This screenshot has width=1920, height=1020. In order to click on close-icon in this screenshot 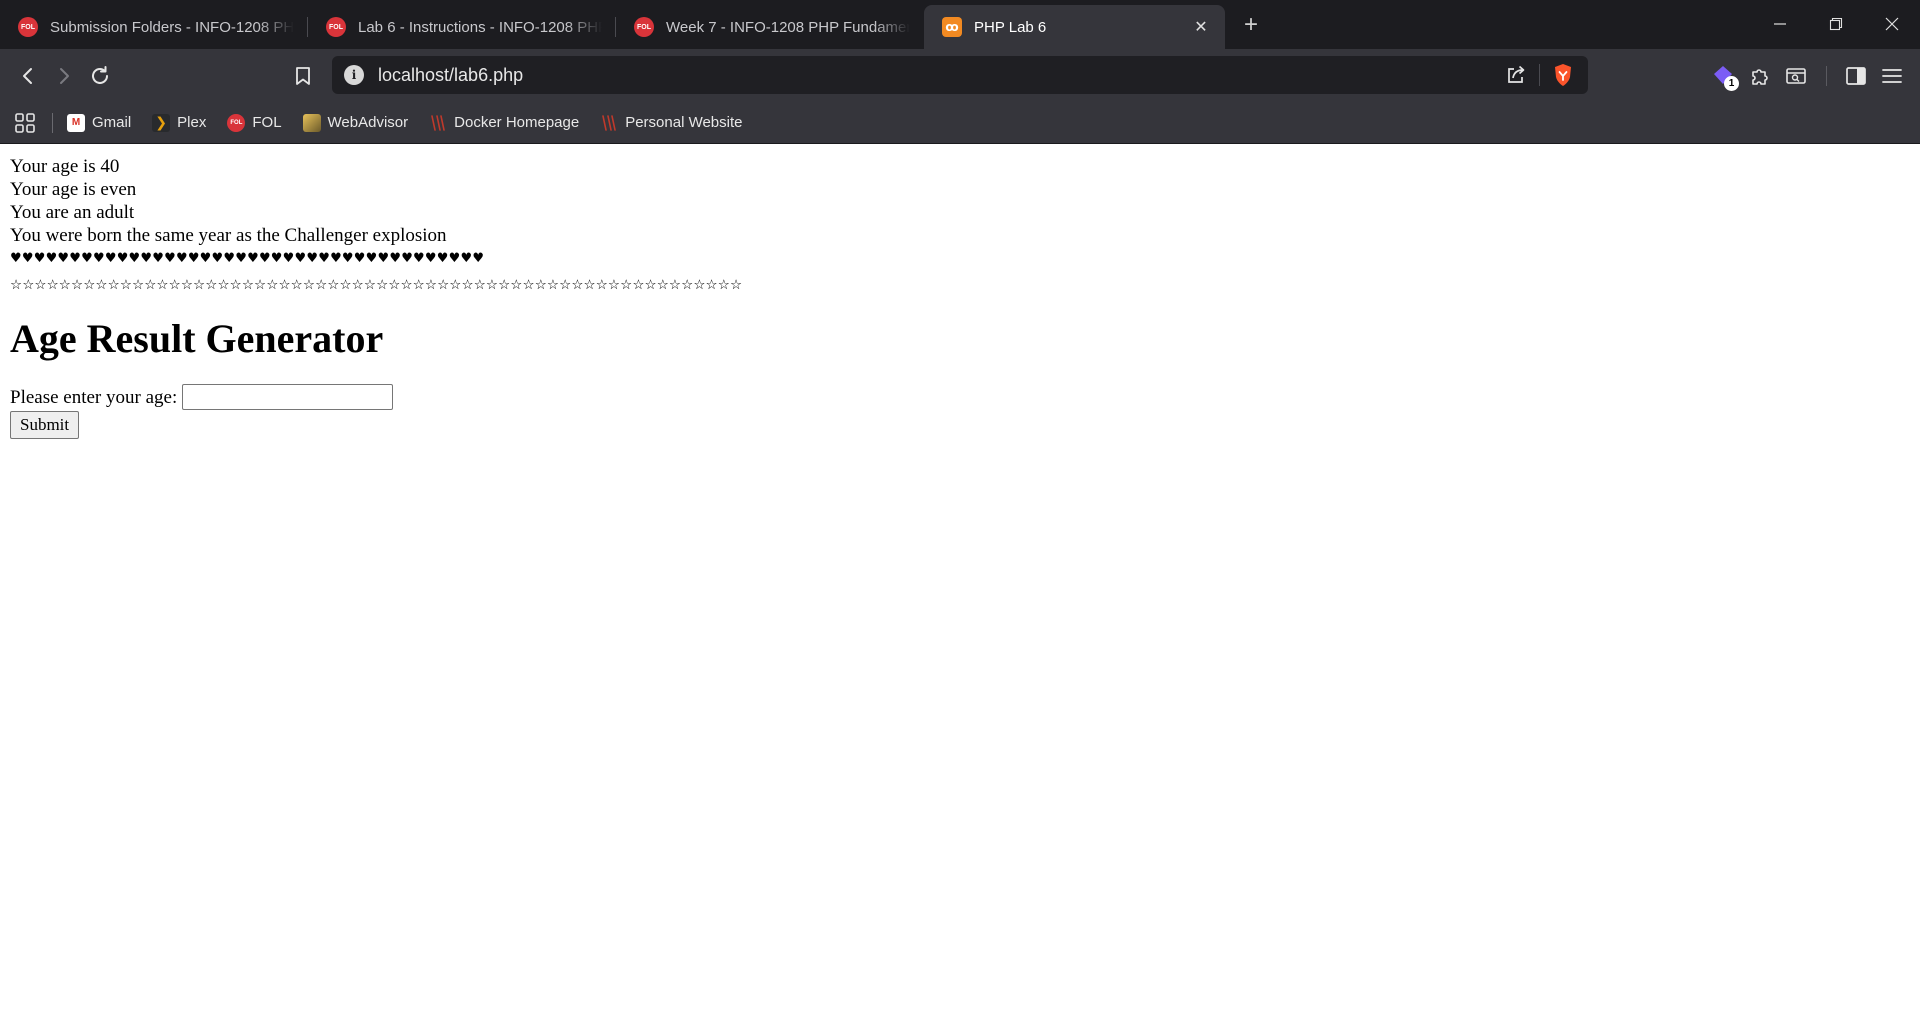, I will do `click(1892, 24)`.